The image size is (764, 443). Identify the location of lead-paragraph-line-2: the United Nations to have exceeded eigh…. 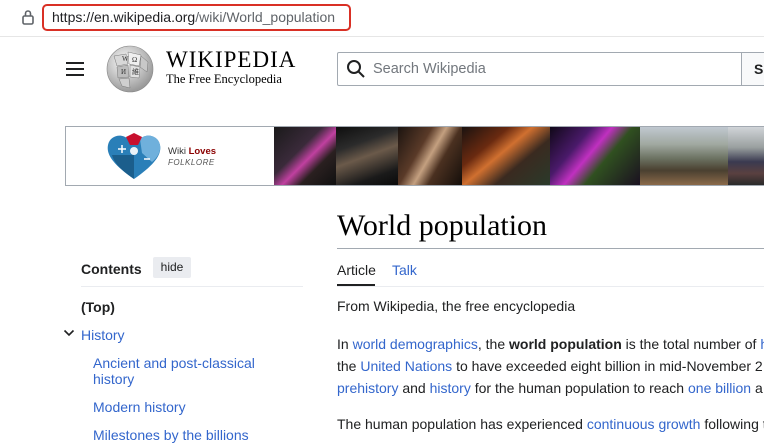
(550, 366).